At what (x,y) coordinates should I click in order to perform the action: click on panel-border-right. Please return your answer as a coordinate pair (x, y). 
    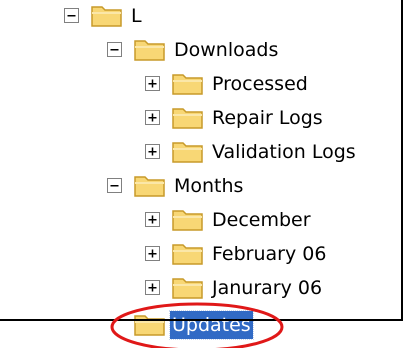
    Looking at the image, I should click on (402, 160).